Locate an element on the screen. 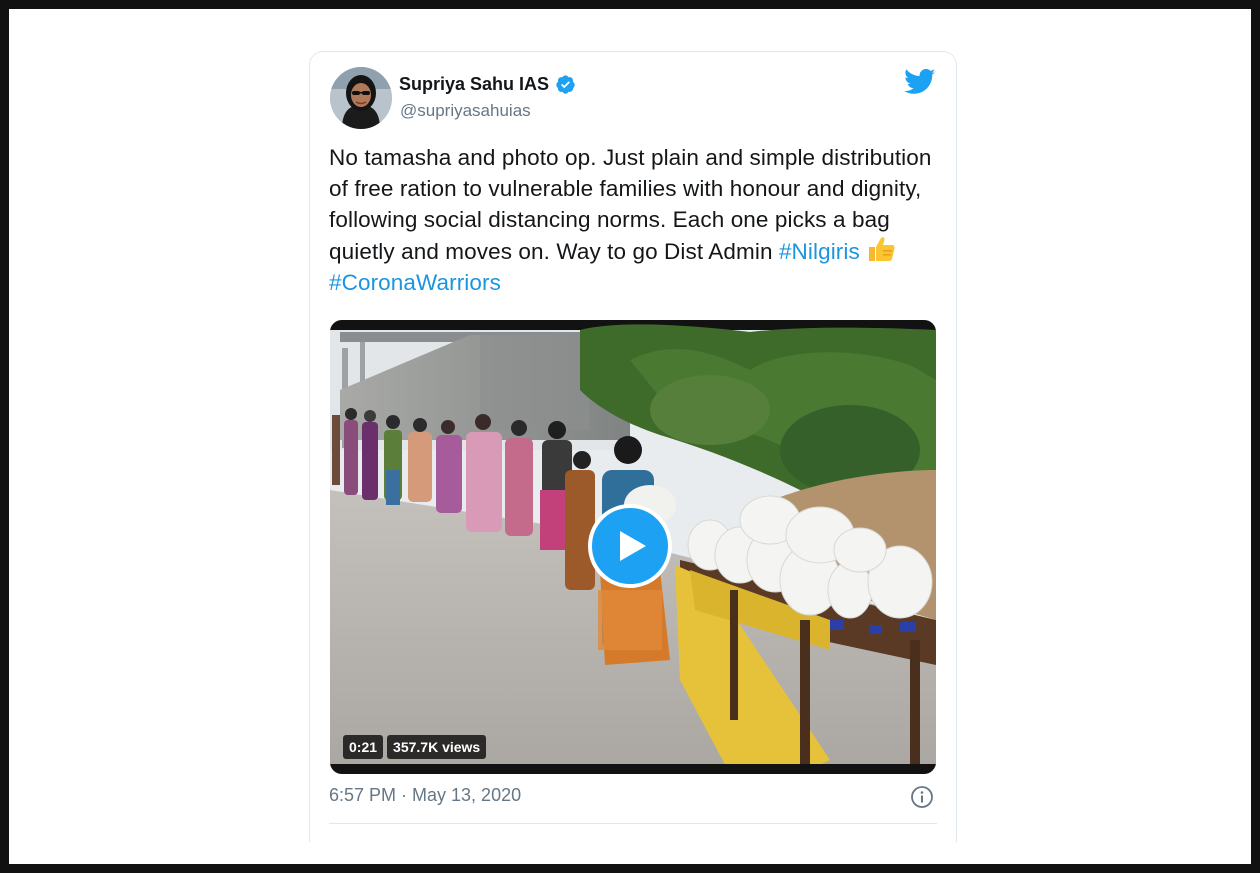  twitter-bird-icon is located at coordinates (920, 82).